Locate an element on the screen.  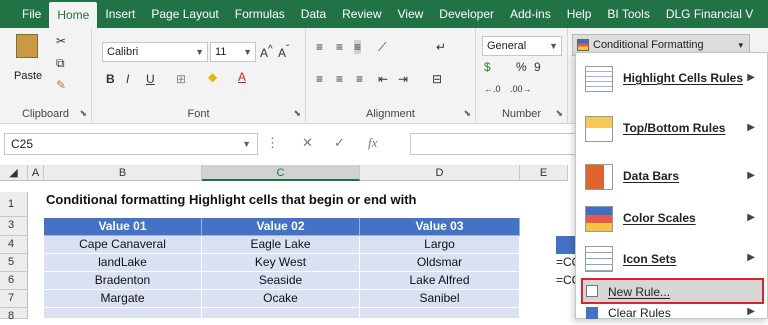
orientation-icon: ⟋ is located at coordinates (382, 47).